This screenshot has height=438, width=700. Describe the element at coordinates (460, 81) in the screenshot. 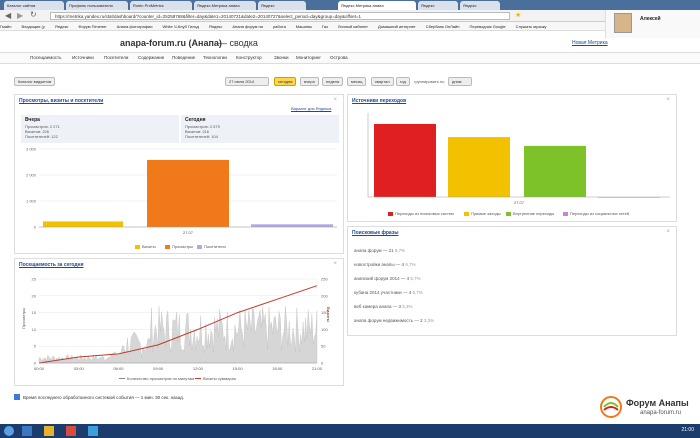

I see `group-select: дням` at that location.